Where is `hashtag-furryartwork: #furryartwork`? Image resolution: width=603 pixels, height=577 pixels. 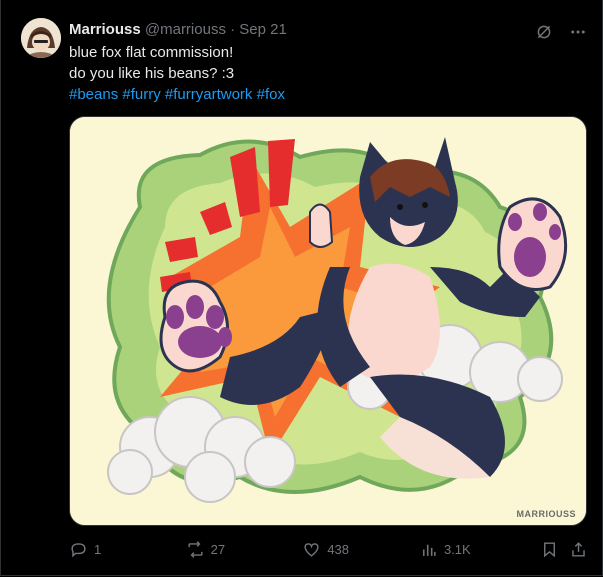
hashtag-furryartwork: #furryartwork is located at coordinates (209, 94).